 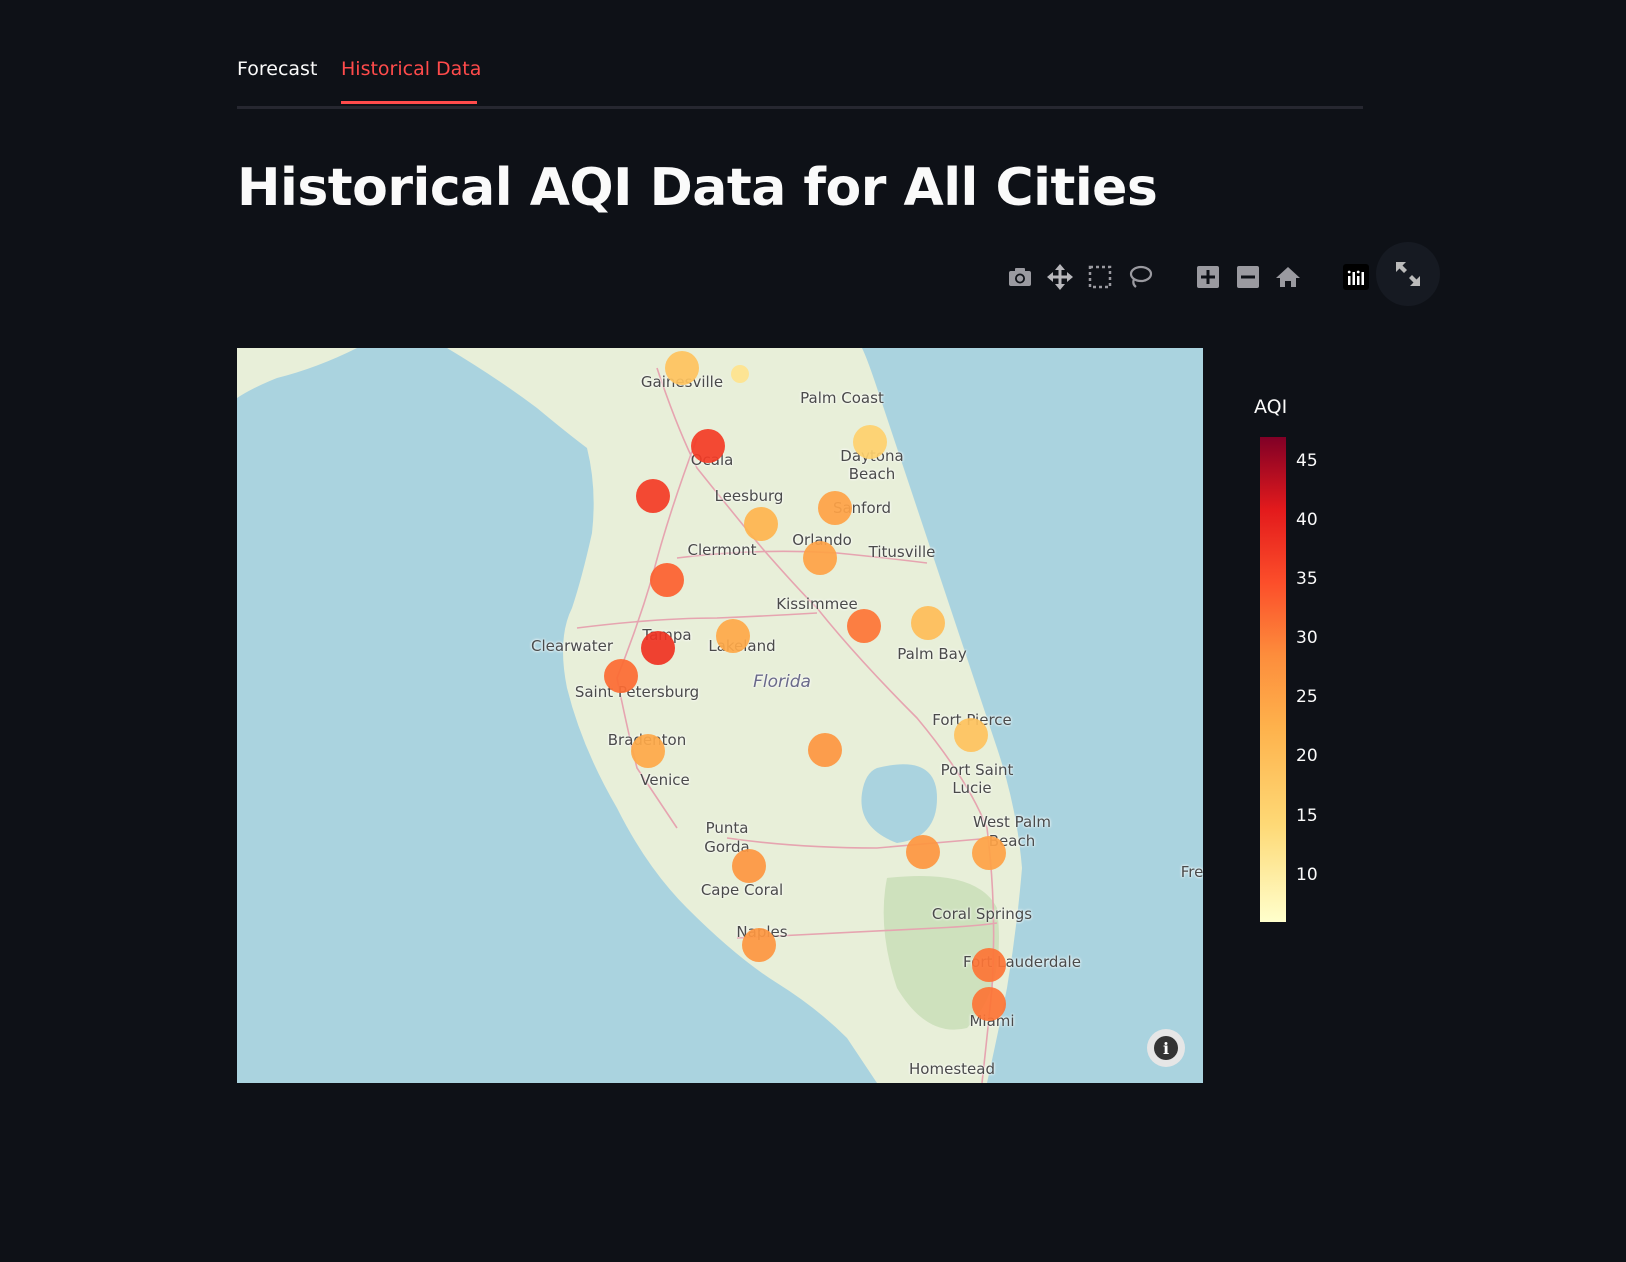 I want to click on box-select-icon, so click(x=1100, y=277).